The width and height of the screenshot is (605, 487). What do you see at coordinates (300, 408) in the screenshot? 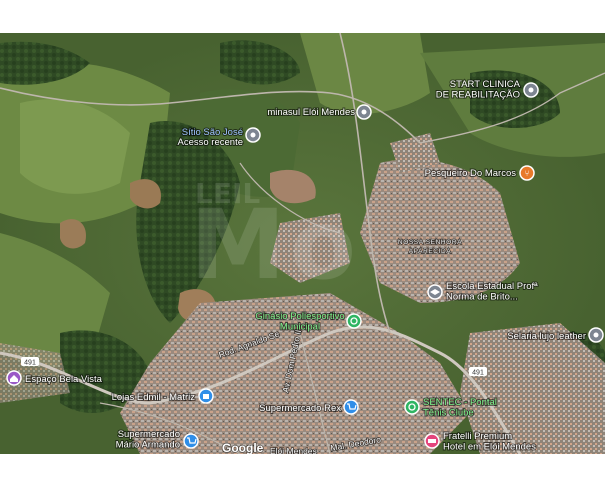
I see `poi-label: Supermercado Rex` at bounding box center [300, 408].